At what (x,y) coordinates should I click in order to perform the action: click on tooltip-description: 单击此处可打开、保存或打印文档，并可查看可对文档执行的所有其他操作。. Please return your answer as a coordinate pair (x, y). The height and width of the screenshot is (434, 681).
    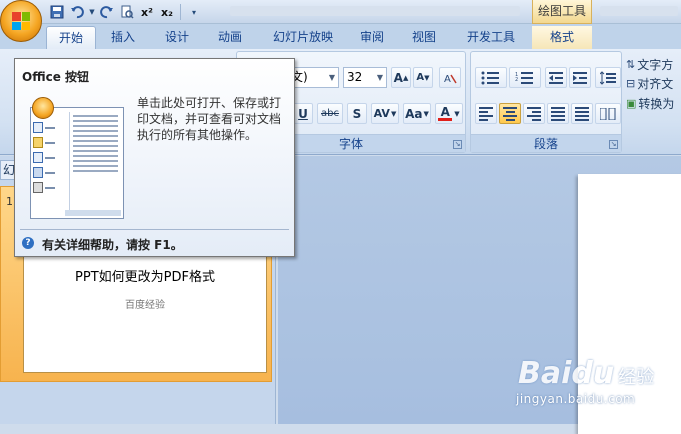
    Looking at the image, I should click on (209, 119).